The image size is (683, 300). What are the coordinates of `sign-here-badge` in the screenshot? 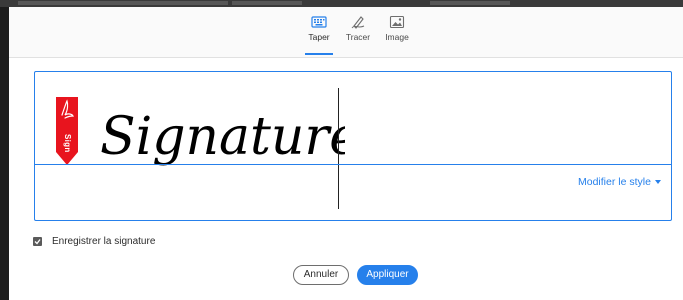 It's located at (67, 131).